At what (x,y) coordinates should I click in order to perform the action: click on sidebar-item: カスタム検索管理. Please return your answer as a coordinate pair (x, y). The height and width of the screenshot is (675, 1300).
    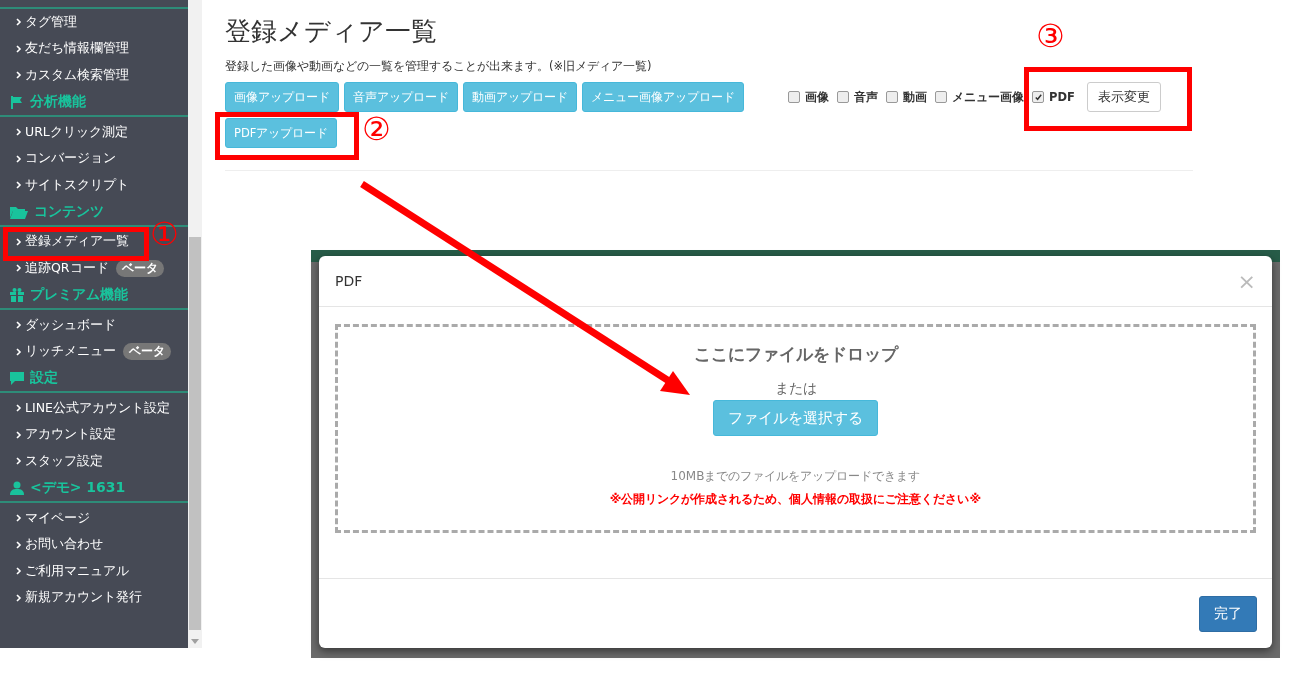
    Looking at the image, I should click on (77, 75).